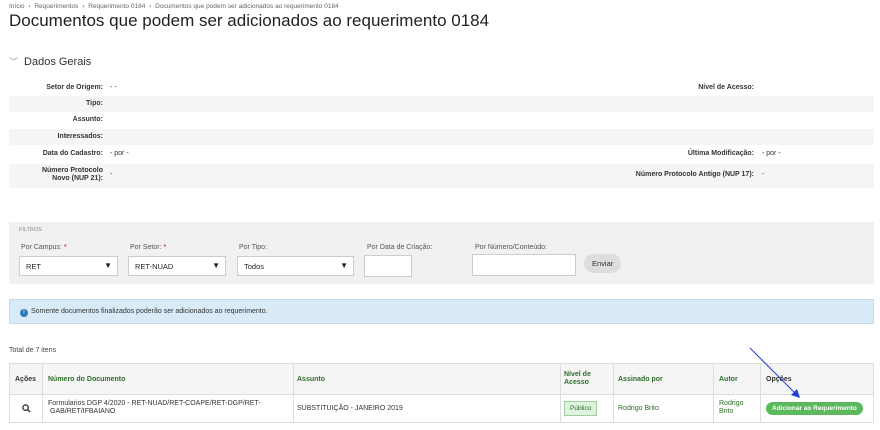 The height and width of the screenshot is (430, 880). What do you see at coordinates (720, 153) in the screenshot?
I see `ultima-modificacao-label: Última Modificação:` at bounding box center [720, 153].